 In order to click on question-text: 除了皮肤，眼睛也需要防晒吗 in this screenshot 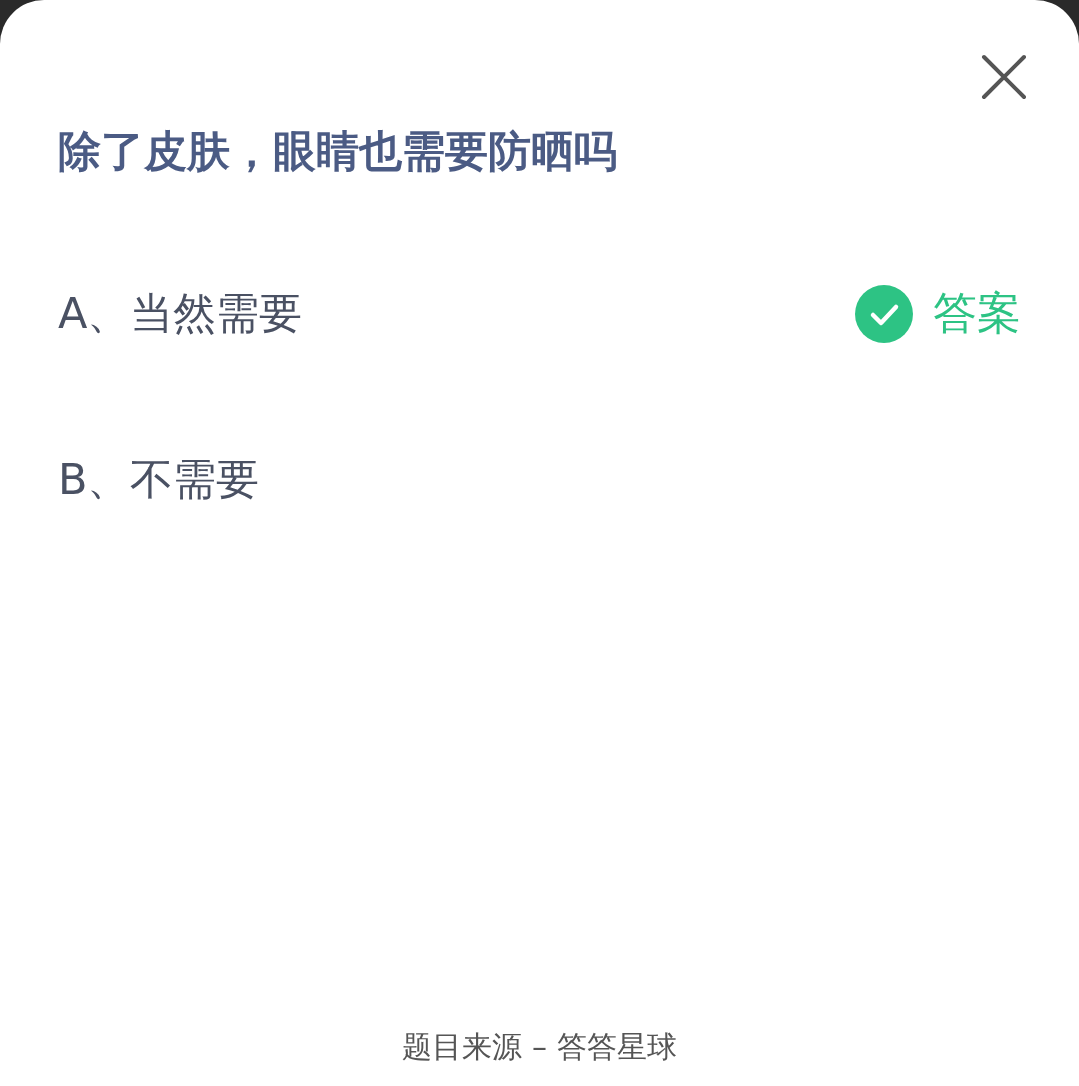, I will do `click(338, 152)`.